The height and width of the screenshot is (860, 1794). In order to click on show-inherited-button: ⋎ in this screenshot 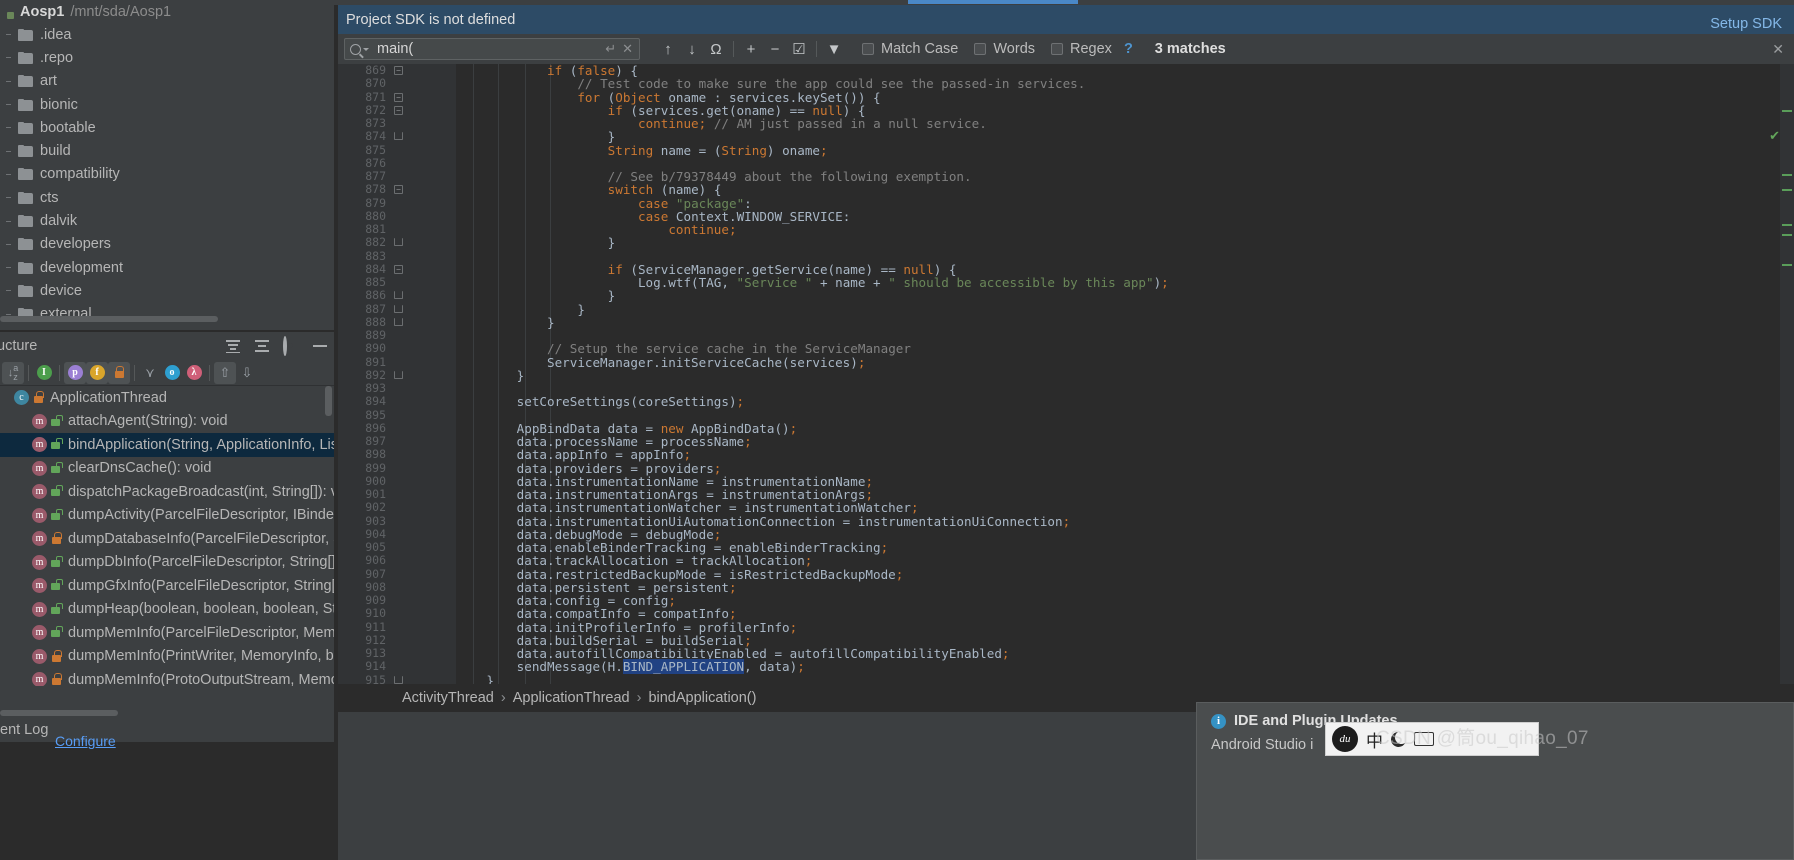, I will do `click(150, 373)`.